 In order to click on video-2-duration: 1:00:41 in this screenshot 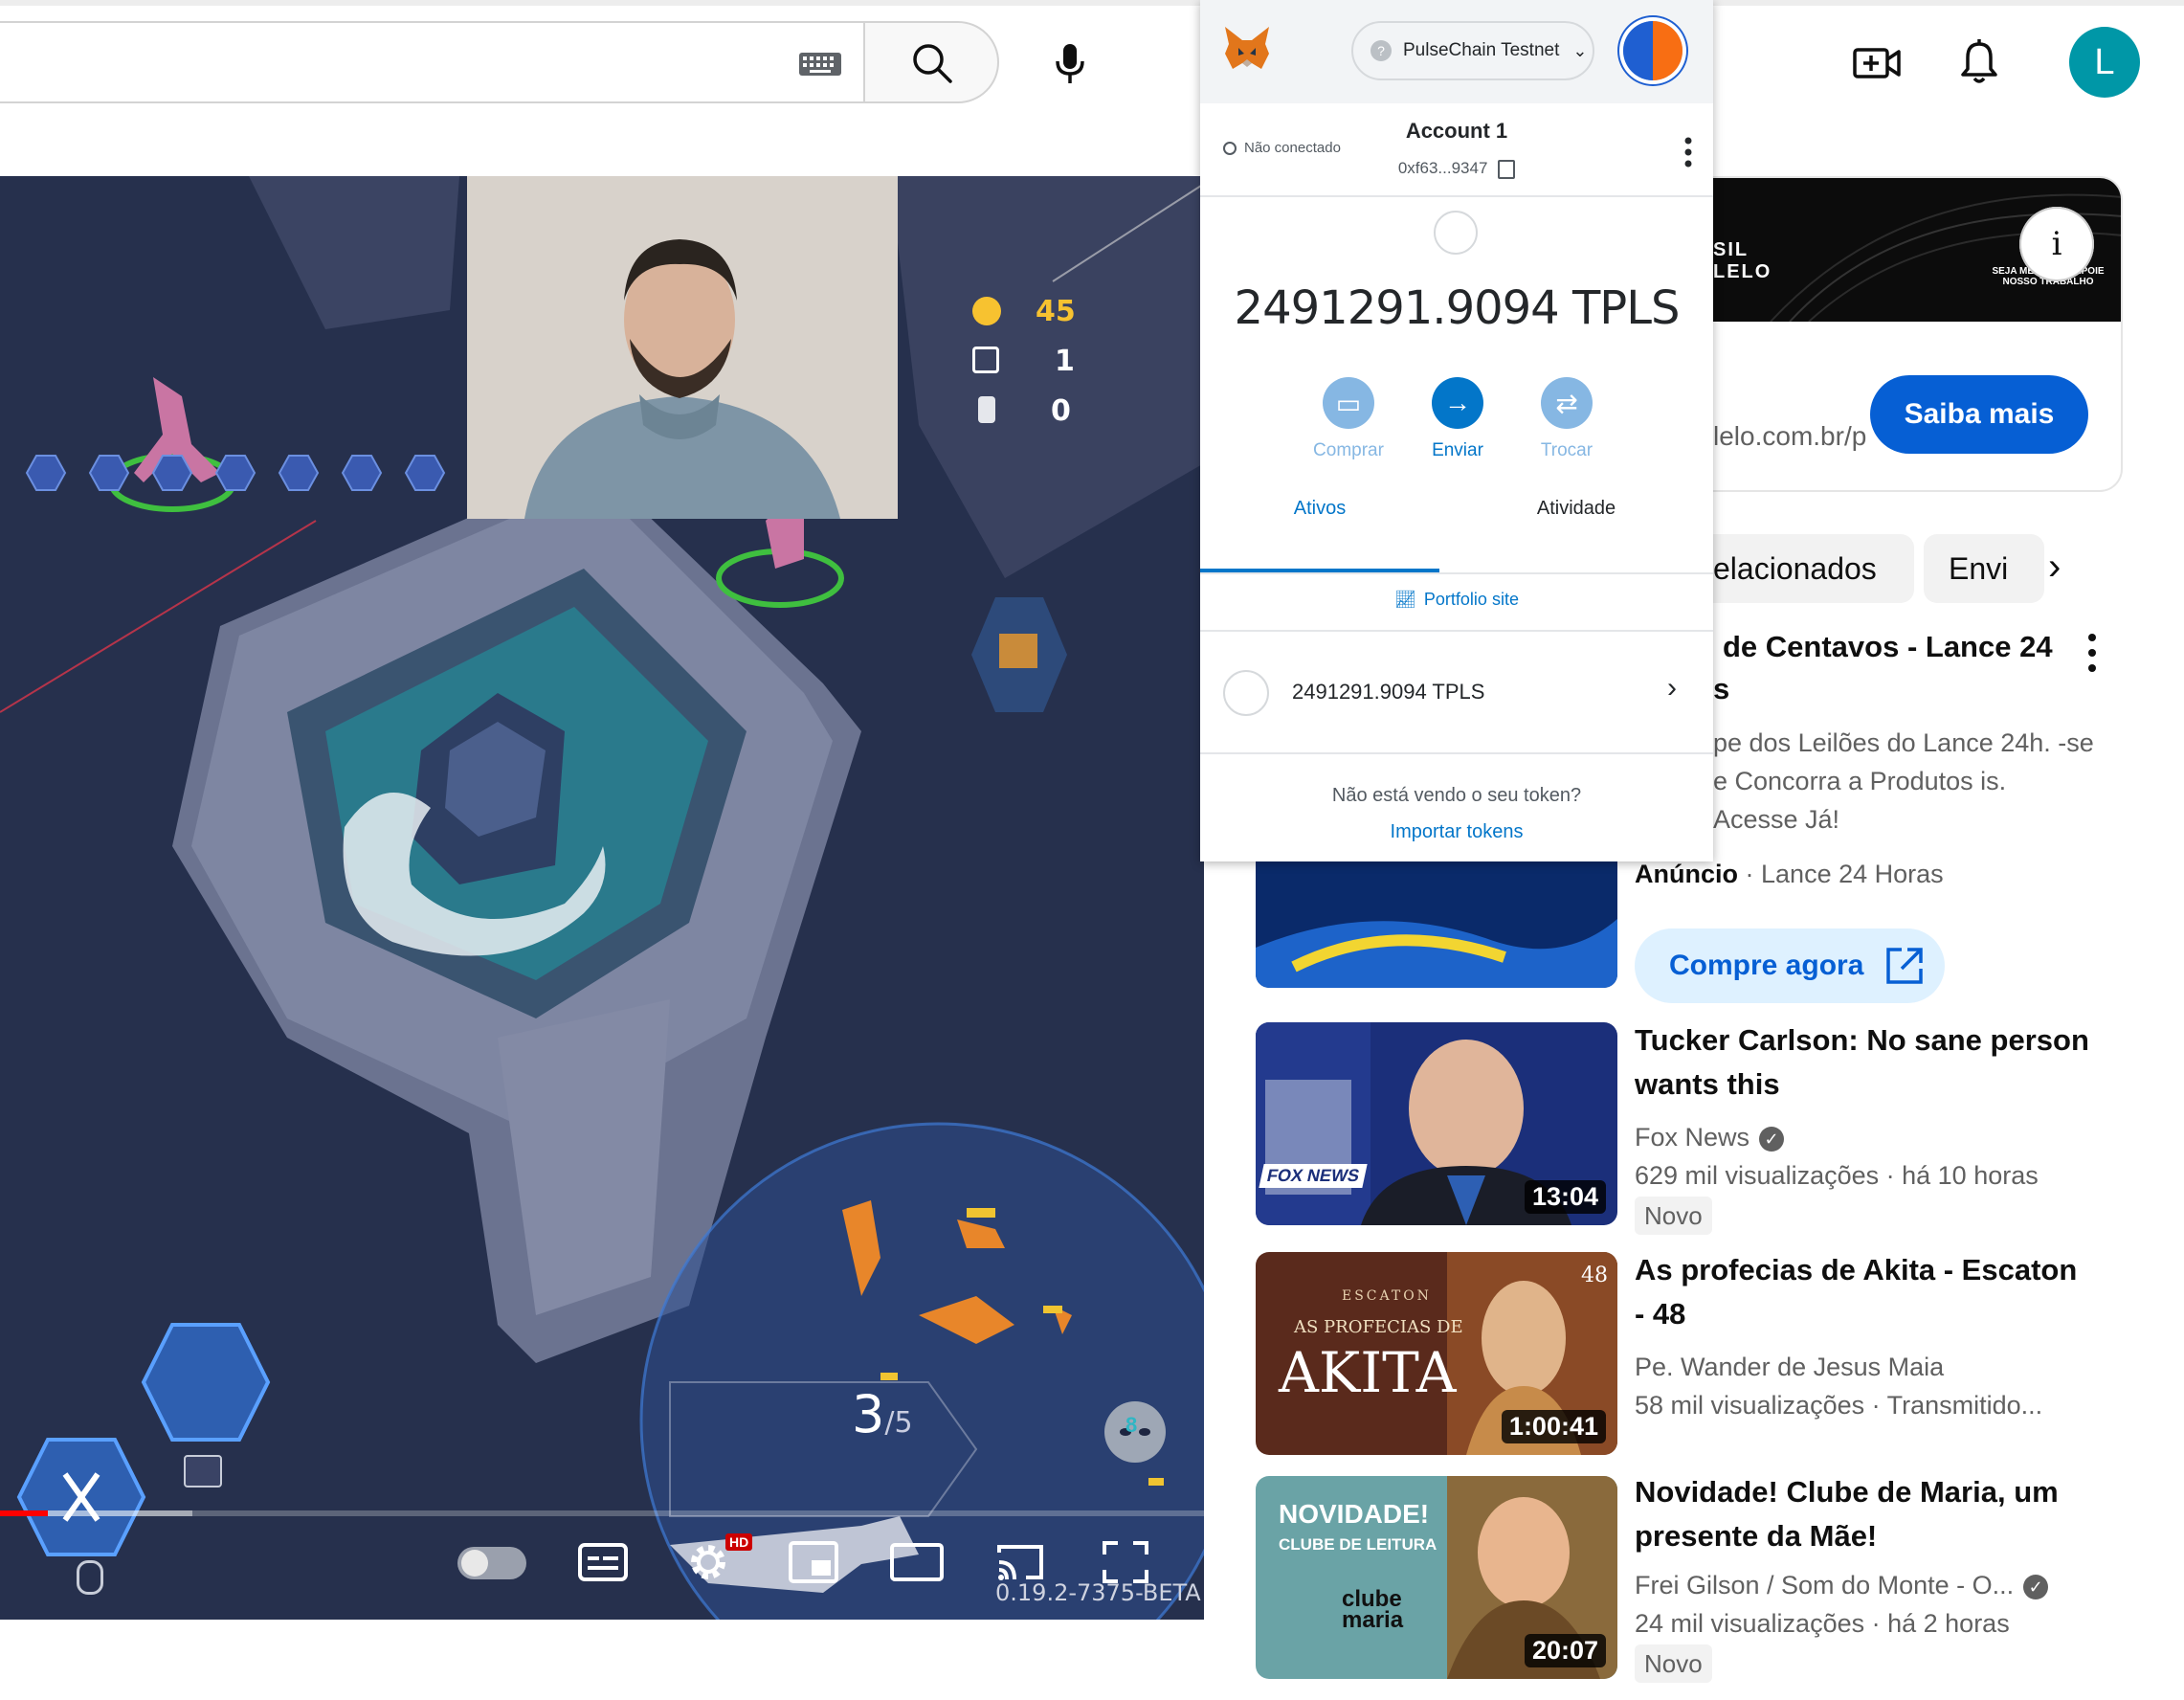, I will do `click(1554, 1426)`.